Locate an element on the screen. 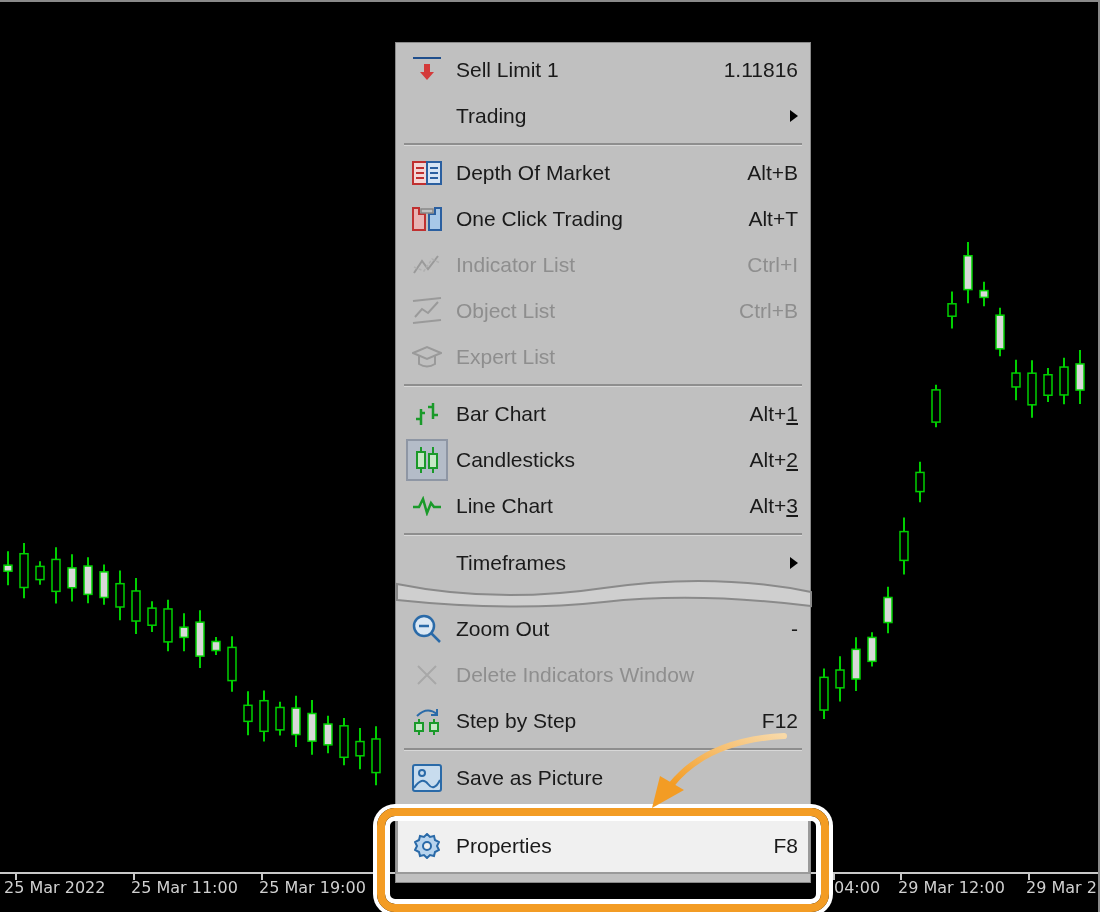 The width and height of the screenshot is (1100, 912). menu-item: Bar Chart Alt+1 is located at coordinates (603, 414).